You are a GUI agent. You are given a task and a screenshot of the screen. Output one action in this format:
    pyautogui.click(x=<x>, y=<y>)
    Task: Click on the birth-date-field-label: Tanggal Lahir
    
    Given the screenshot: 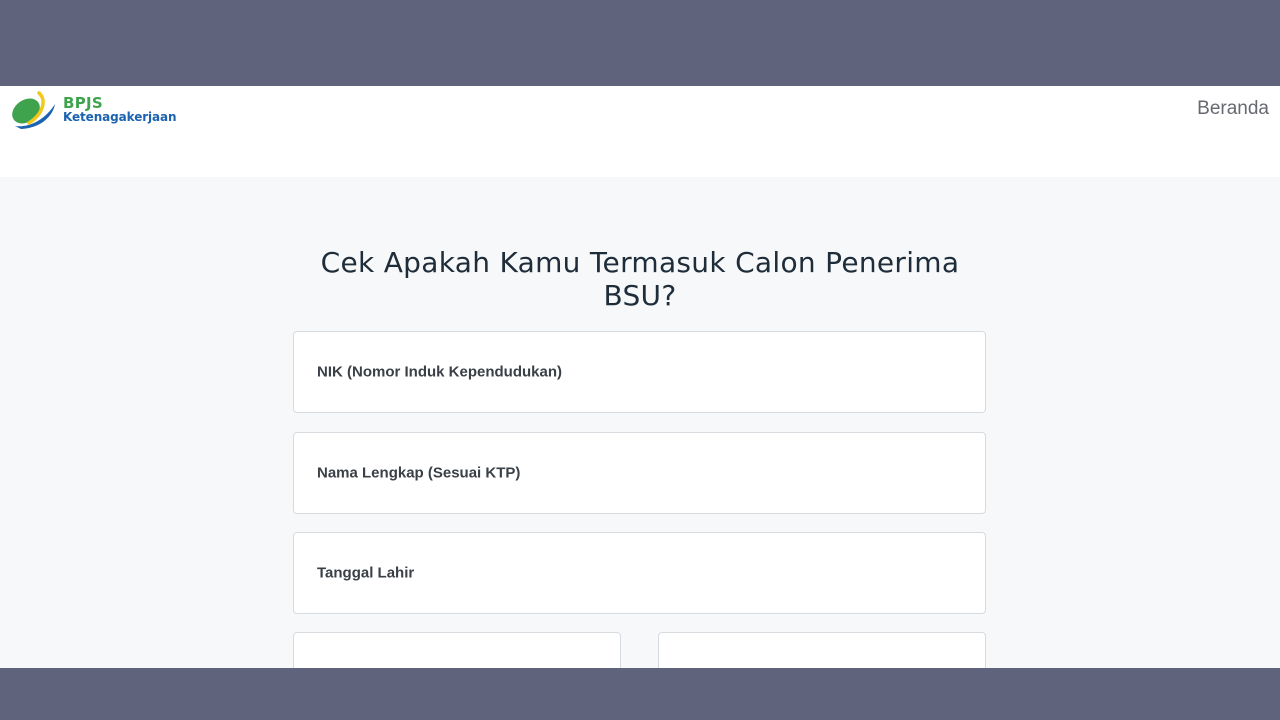 What is the action you would take?
    pyautogui.click(x=366, y=573)
    